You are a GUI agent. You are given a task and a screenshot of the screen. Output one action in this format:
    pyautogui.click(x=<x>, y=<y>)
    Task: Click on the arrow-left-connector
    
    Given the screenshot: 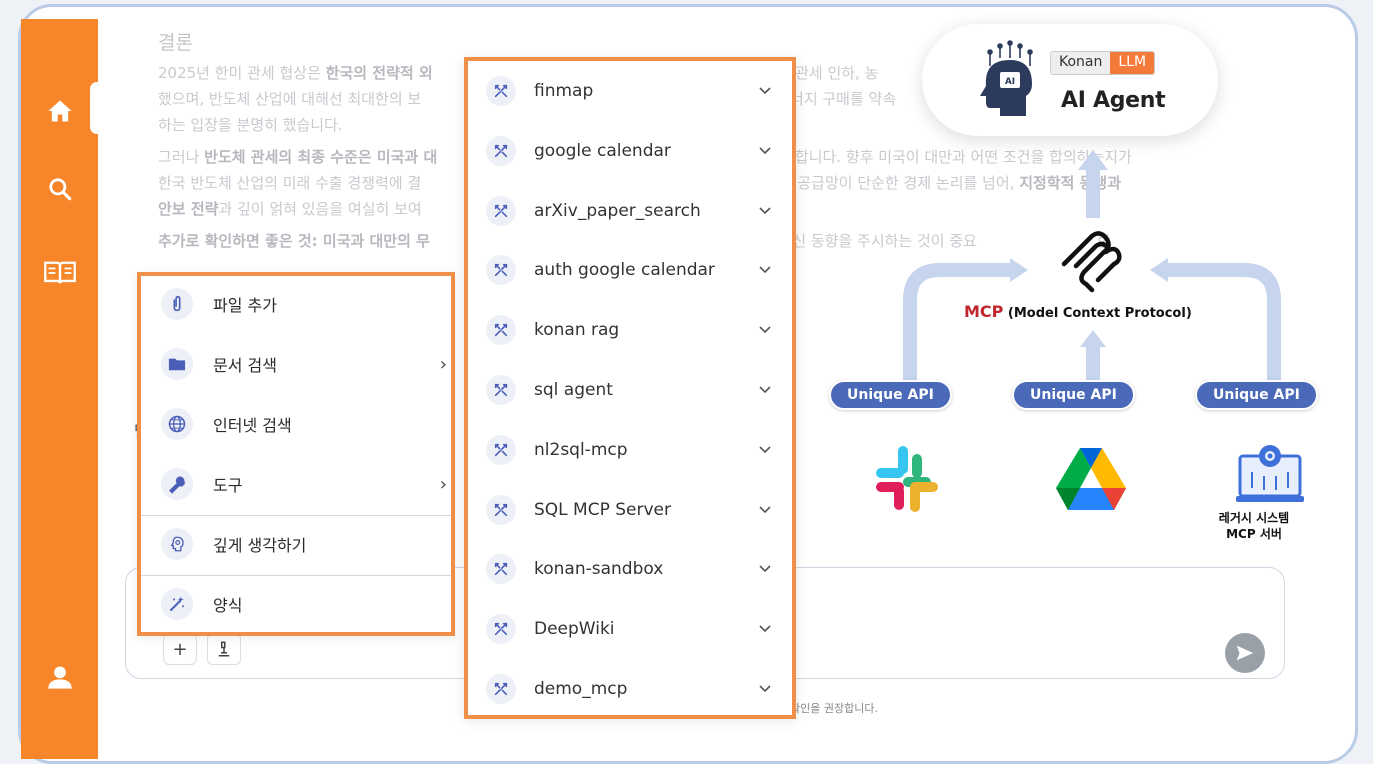 What is the action you would take?
    pyautogui.click(x=956, y=323)
    